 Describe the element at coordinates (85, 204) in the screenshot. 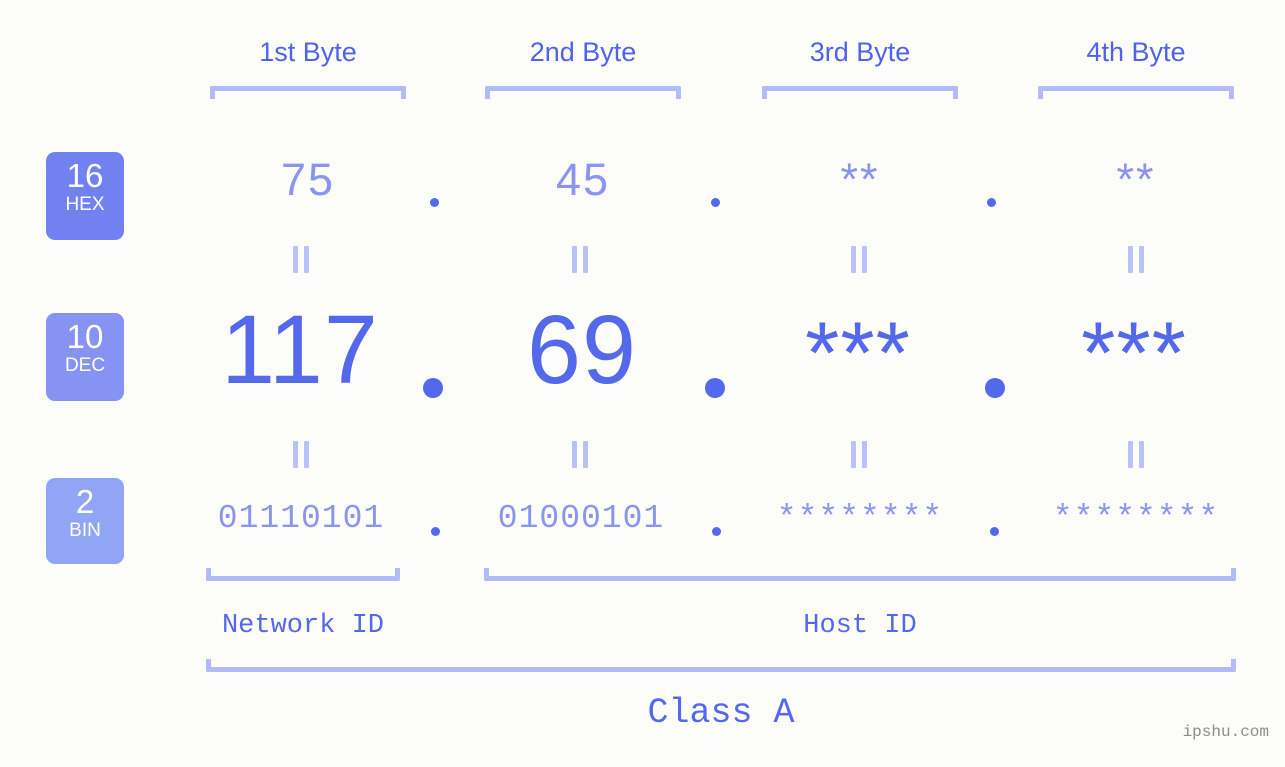

I see `base-badge-hex-label: HEX` at that location.